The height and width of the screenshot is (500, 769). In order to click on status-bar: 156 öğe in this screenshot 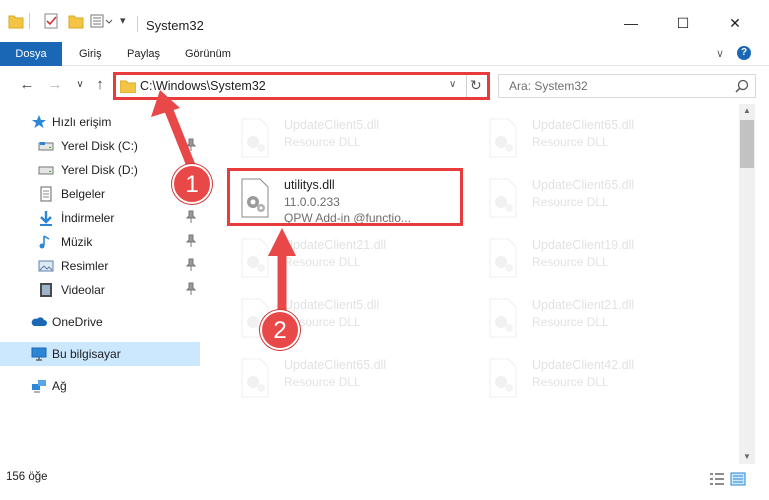, I will do `click(384, 482)`.